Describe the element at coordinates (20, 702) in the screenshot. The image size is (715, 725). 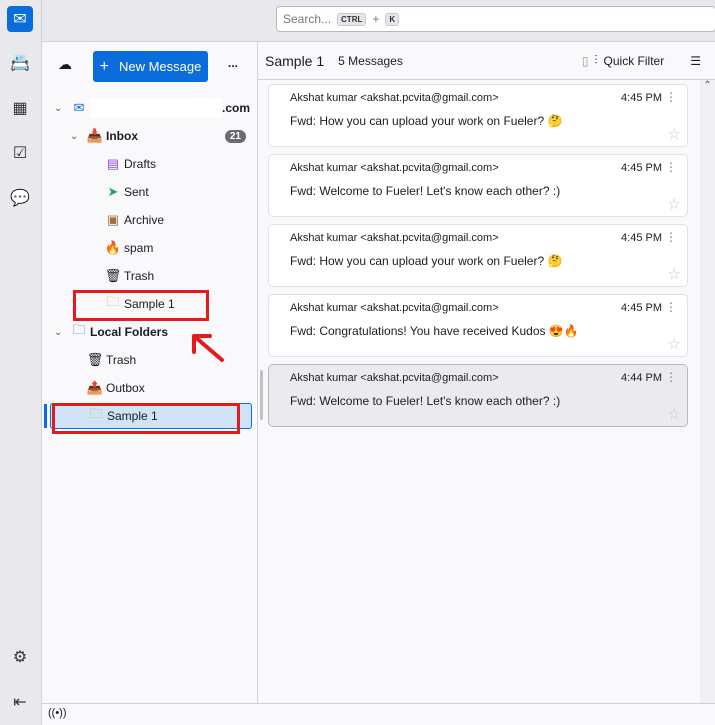
I see `collapse-icon: ⇤` at that location.